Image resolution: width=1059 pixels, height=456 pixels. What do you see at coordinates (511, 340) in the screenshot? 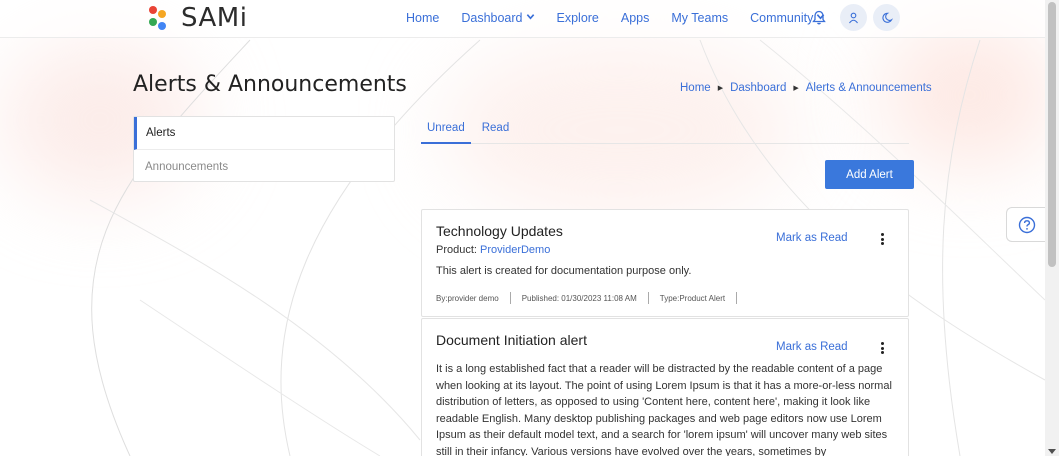
I see `alert-title: Document Initiation alert` at bounding box center [511, 340].